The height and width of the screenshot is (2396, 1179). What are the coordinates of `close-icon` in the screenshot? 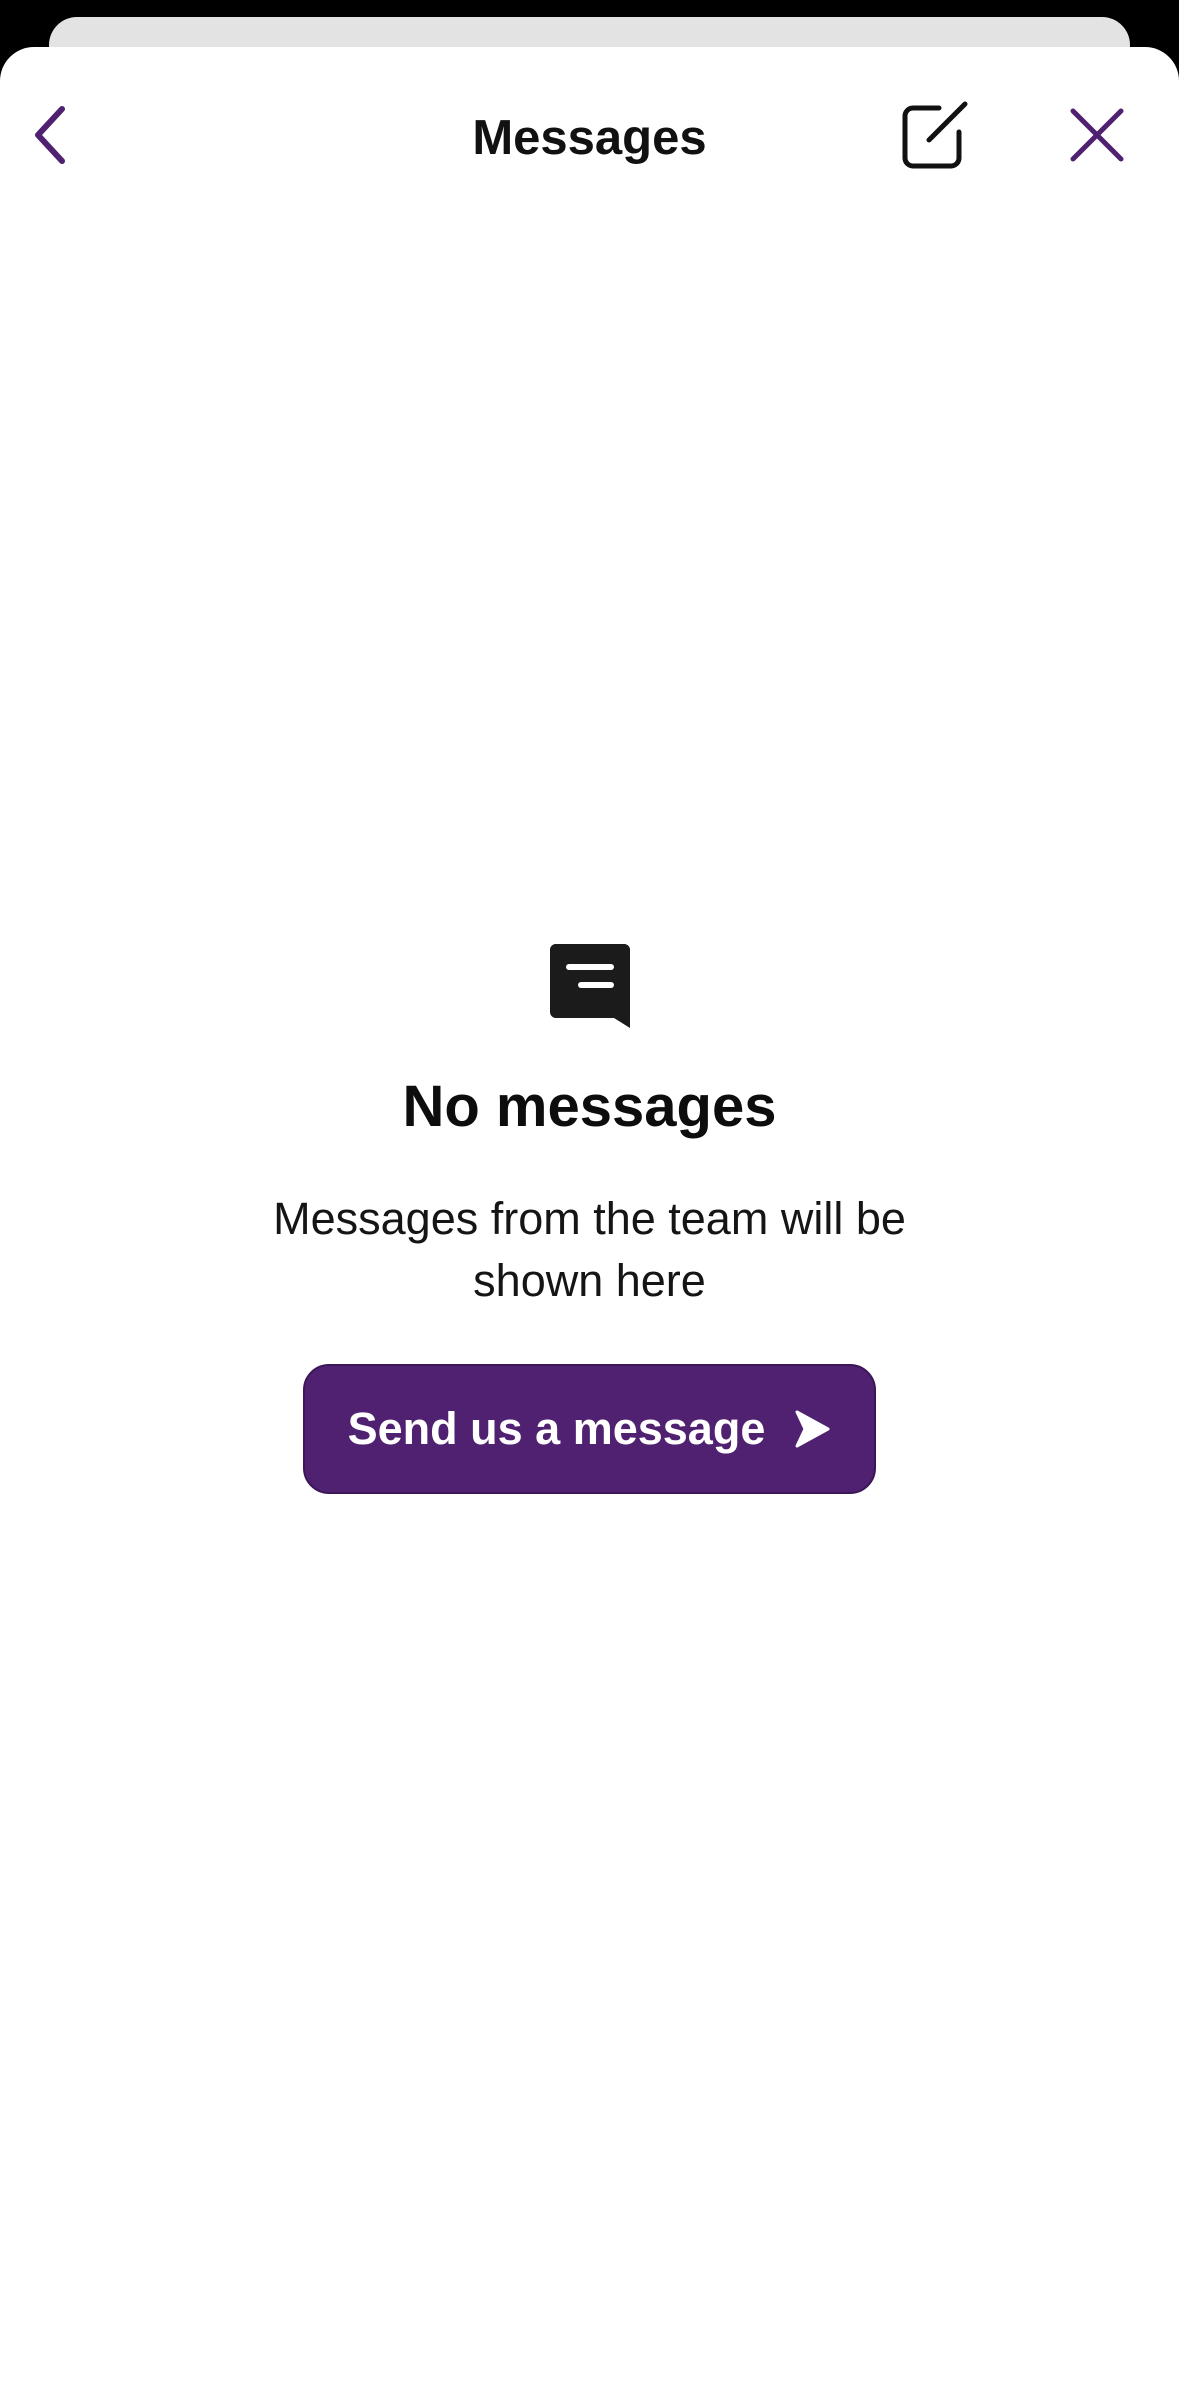 It's located at (1097, 135).